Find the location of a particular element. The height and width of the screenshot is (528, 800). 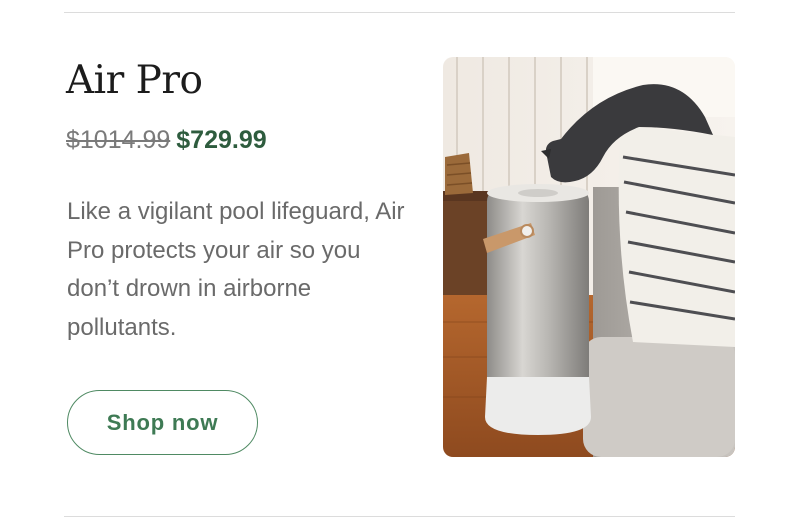

bottom-divider is located at coordinates (399, 516).